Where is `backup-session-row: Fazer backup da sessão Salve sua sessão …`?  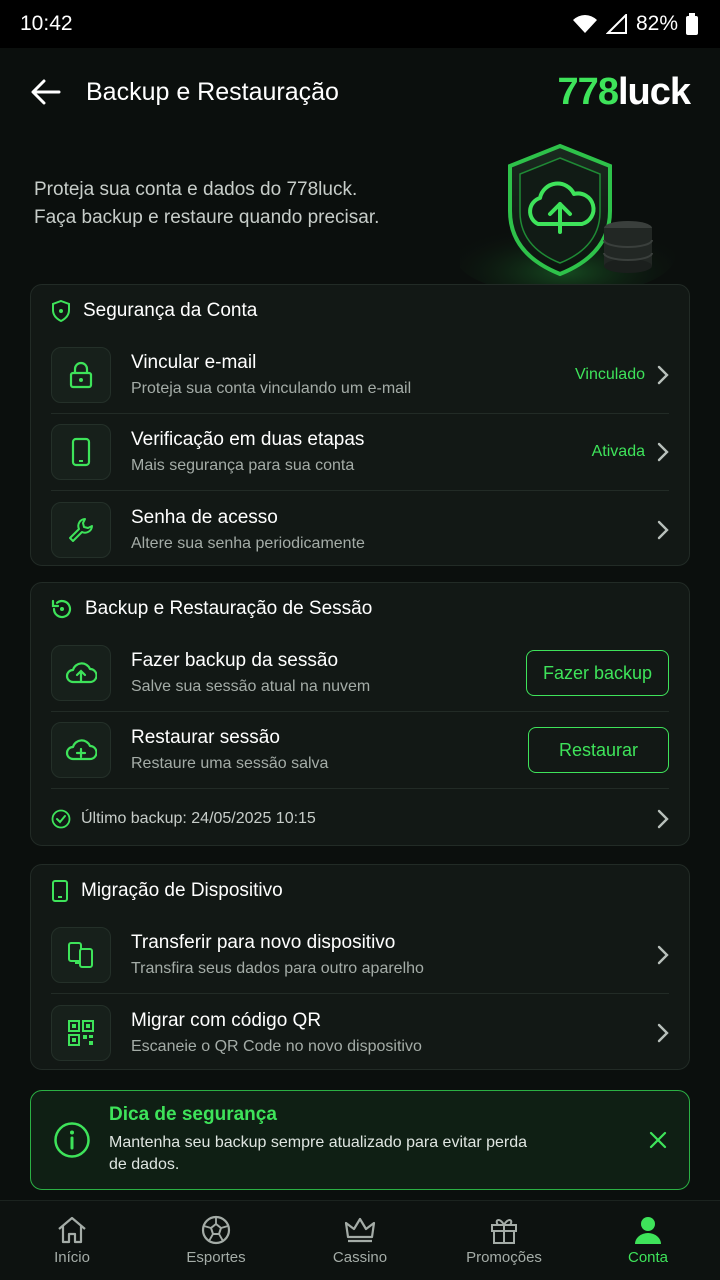
backup-session-row: Fazer backup da sessão Salve sua sessão … is located at coordinates (360, 673).